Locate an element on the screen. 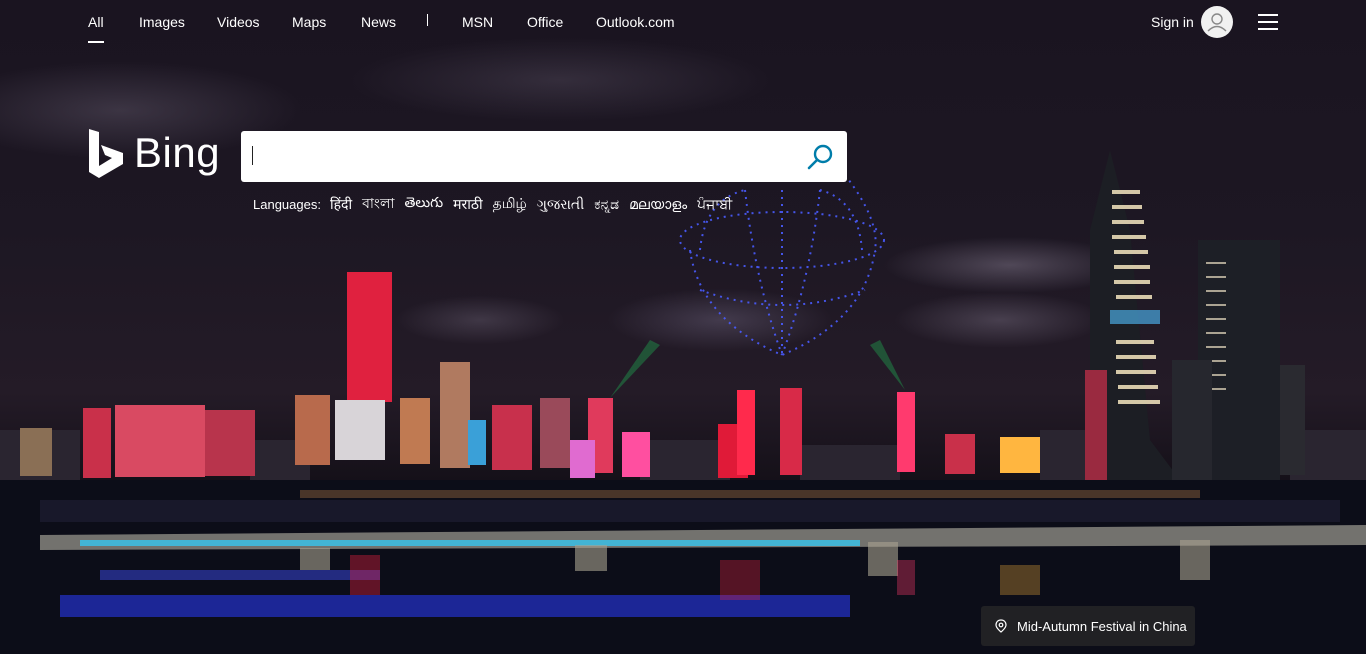 The width and height of the screenshot is (1366, 654). nav-all: All is located at coordinates (96, 28).